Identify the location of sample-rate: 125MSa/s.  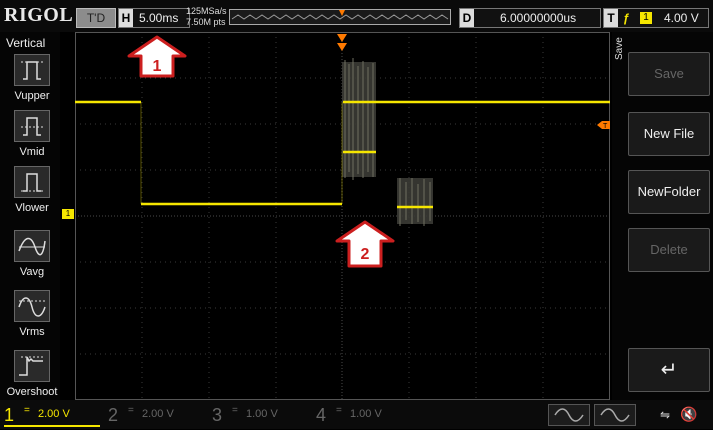
(206, 11).